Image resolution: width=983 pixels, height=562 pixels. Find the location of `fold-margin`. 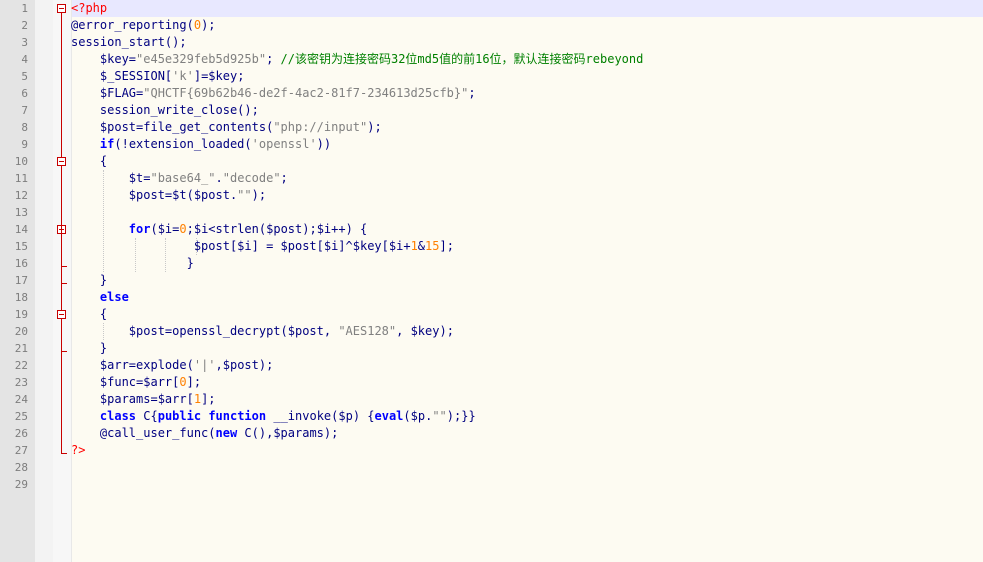

fold-margin is located at coordinates (62, 281).